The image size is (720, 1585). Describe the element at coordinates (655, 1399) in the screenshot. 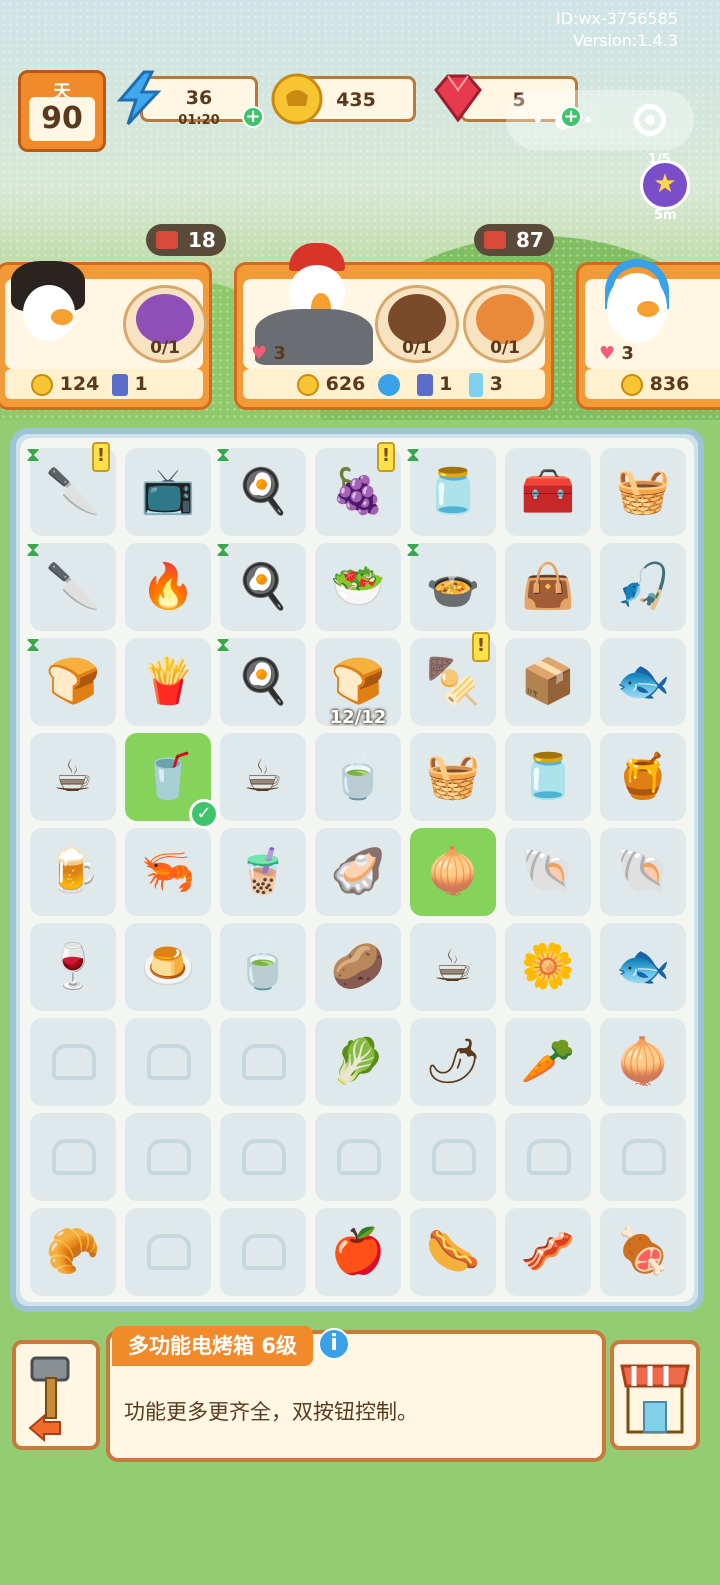

I see `shop-icon` at that location.